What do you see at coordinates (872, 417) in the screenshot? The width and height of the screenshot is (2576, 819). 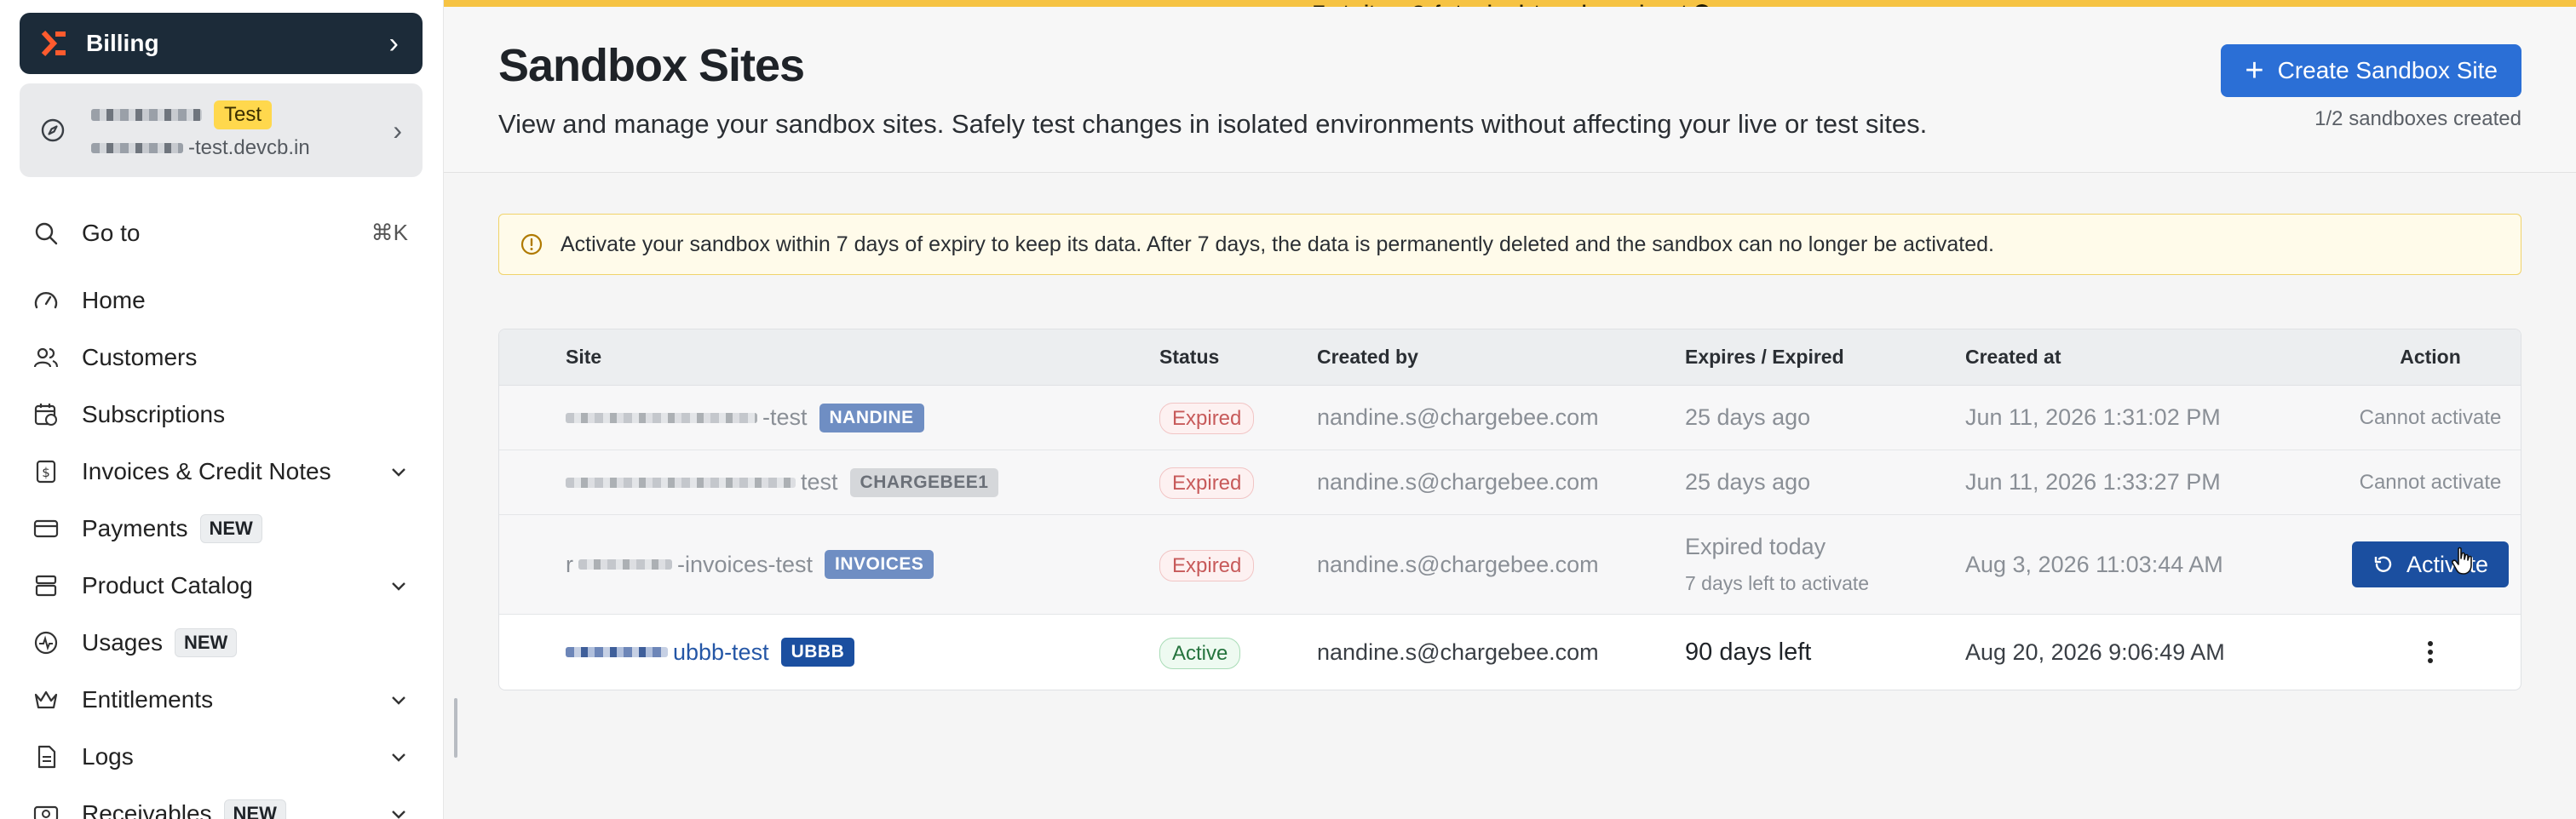 I see `site-tag: NANDINE` at bounding box center [872, 417].